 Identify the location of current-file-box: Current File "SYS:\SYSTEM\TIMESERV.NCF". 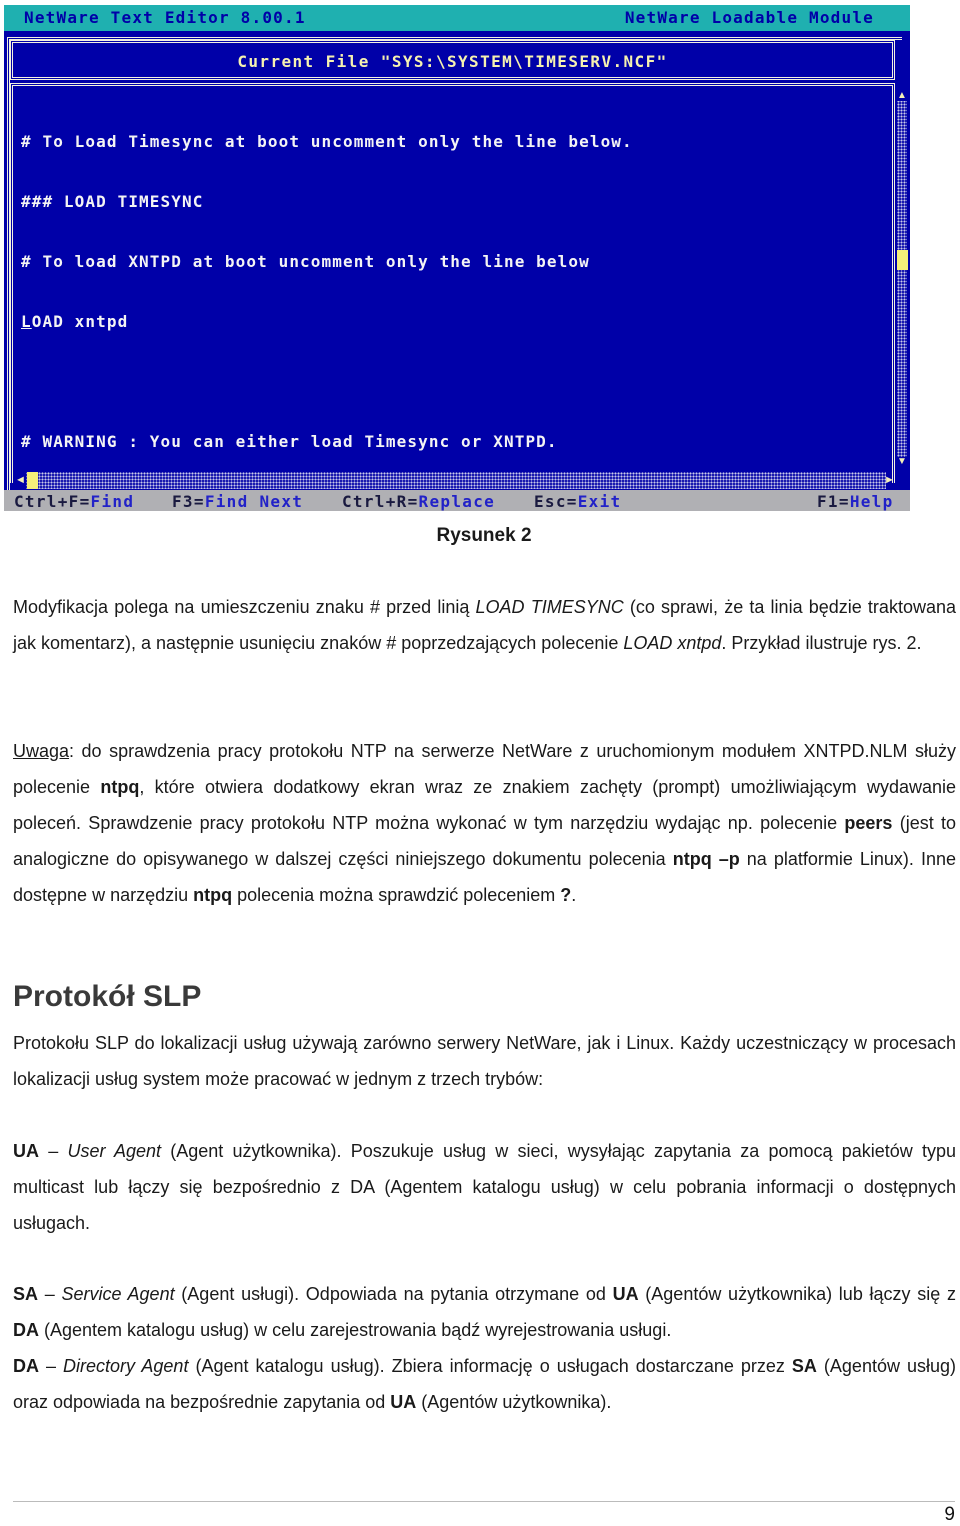
(452, 60).